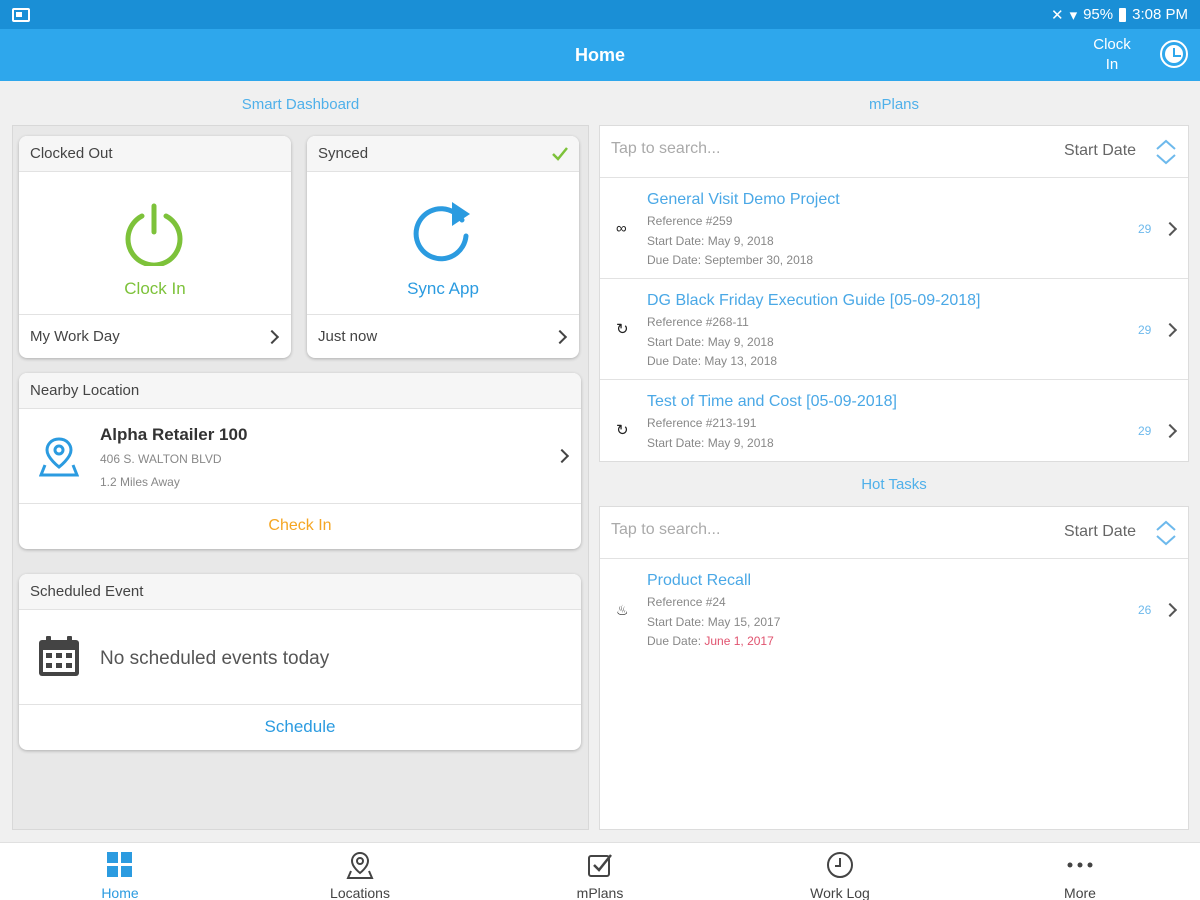  I want to click on app-bar: Home Clock In, so click(600, 55).